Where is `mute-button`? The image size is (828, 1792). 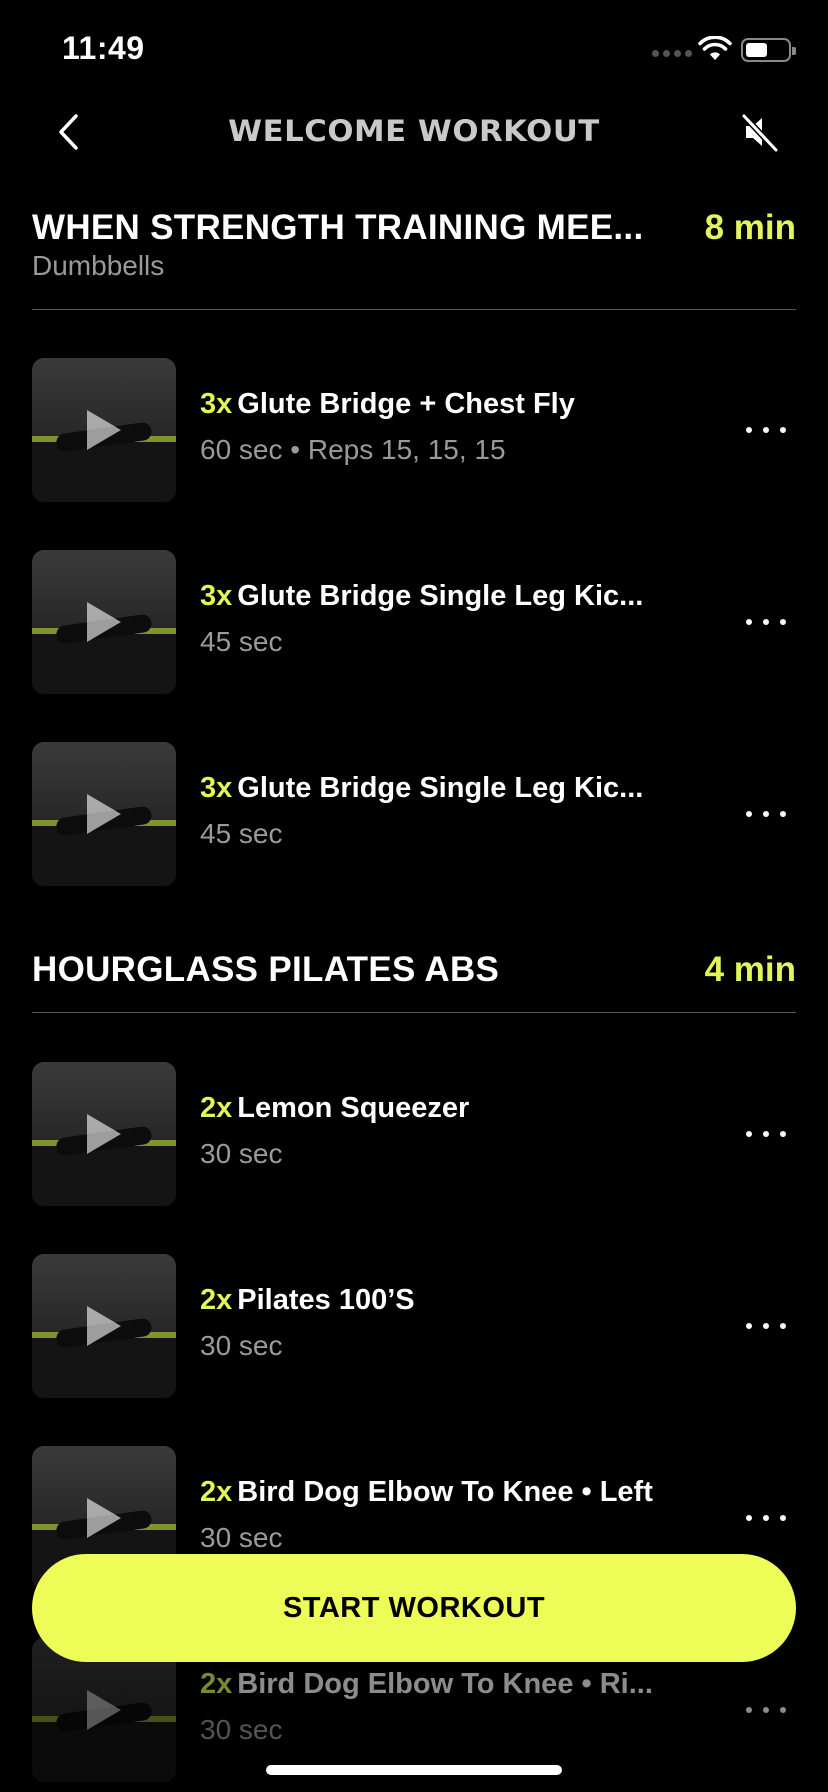
mute-button is located at coordinates (760, 132).